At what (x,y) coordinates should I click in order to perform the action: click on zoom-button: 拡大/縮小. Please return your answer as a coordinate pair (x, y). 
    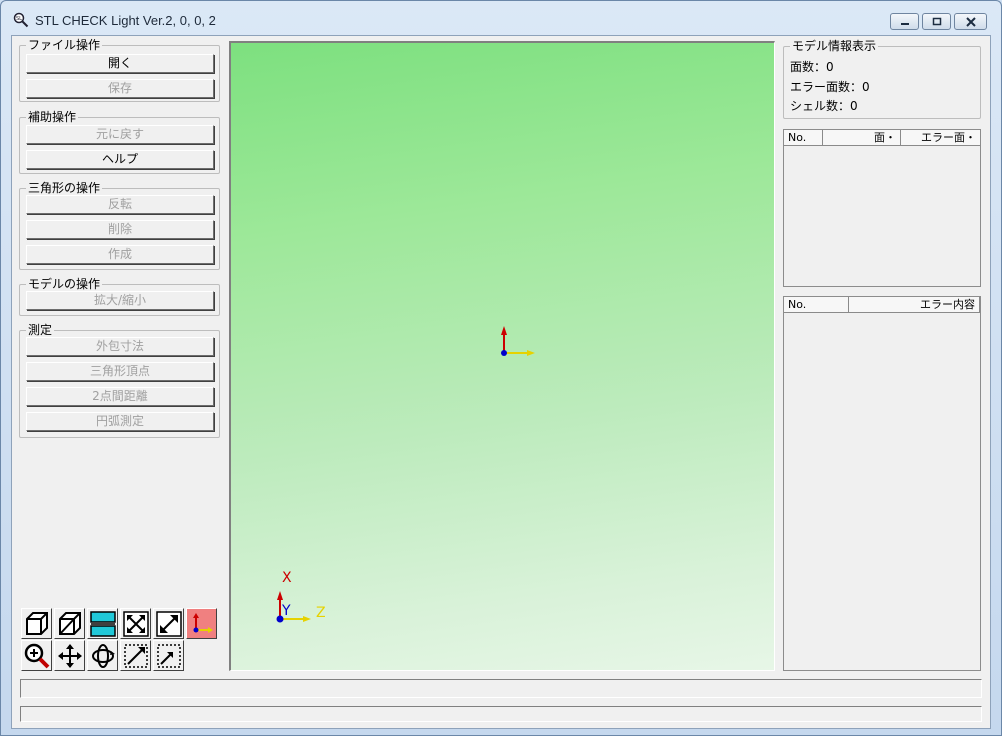
    Looking at the image, I should click on (120, 300).